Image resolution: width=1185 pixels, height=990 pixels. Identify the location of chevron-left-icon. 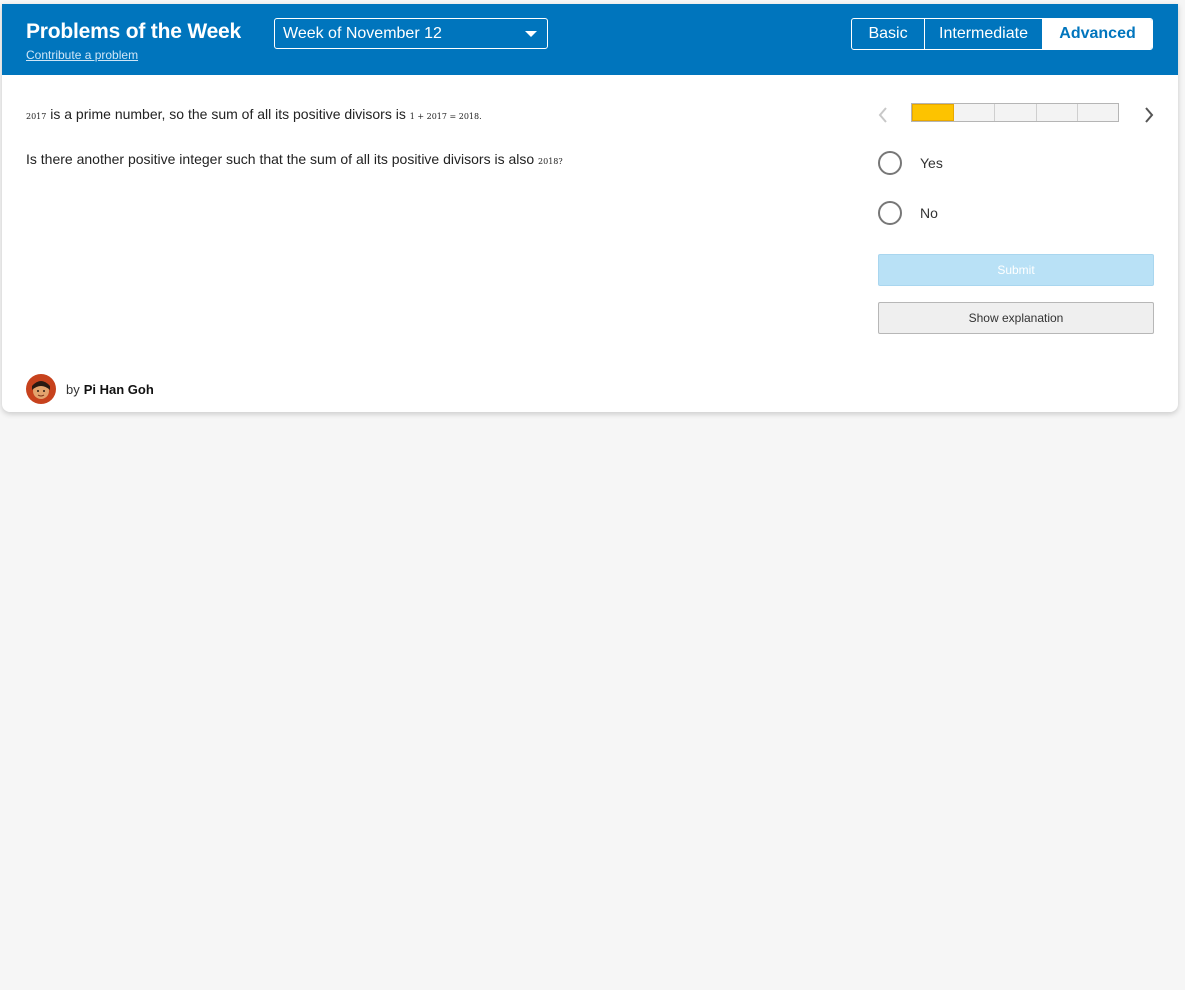
(882, 115).